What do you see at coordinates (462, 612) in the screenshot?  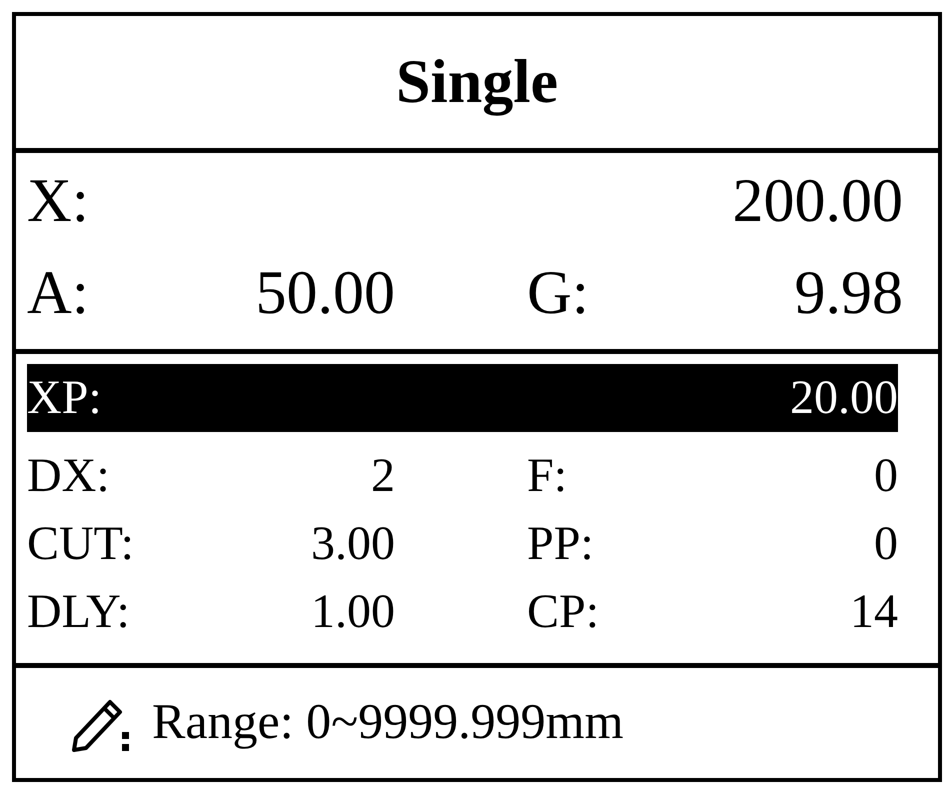 I see `parameter-row: DLY: 1.00 CP: 14` at bounding box center [462, 612].